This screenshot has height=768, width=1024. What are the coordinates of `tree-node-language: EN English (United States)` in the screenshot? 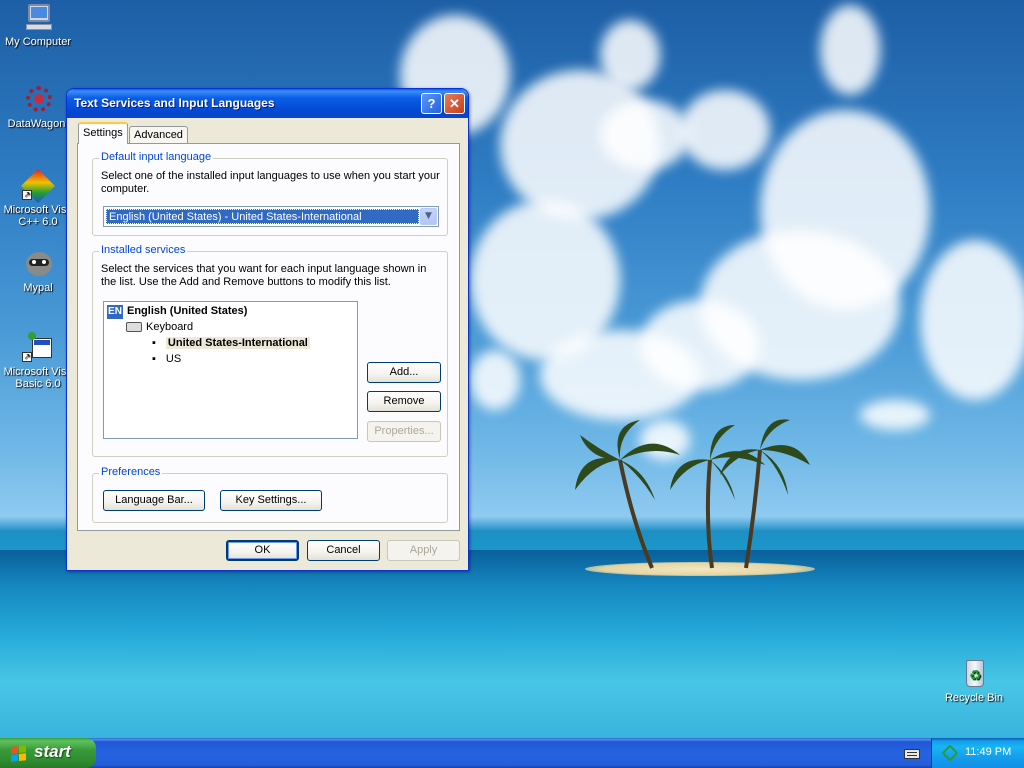 It's located at (177, 311).